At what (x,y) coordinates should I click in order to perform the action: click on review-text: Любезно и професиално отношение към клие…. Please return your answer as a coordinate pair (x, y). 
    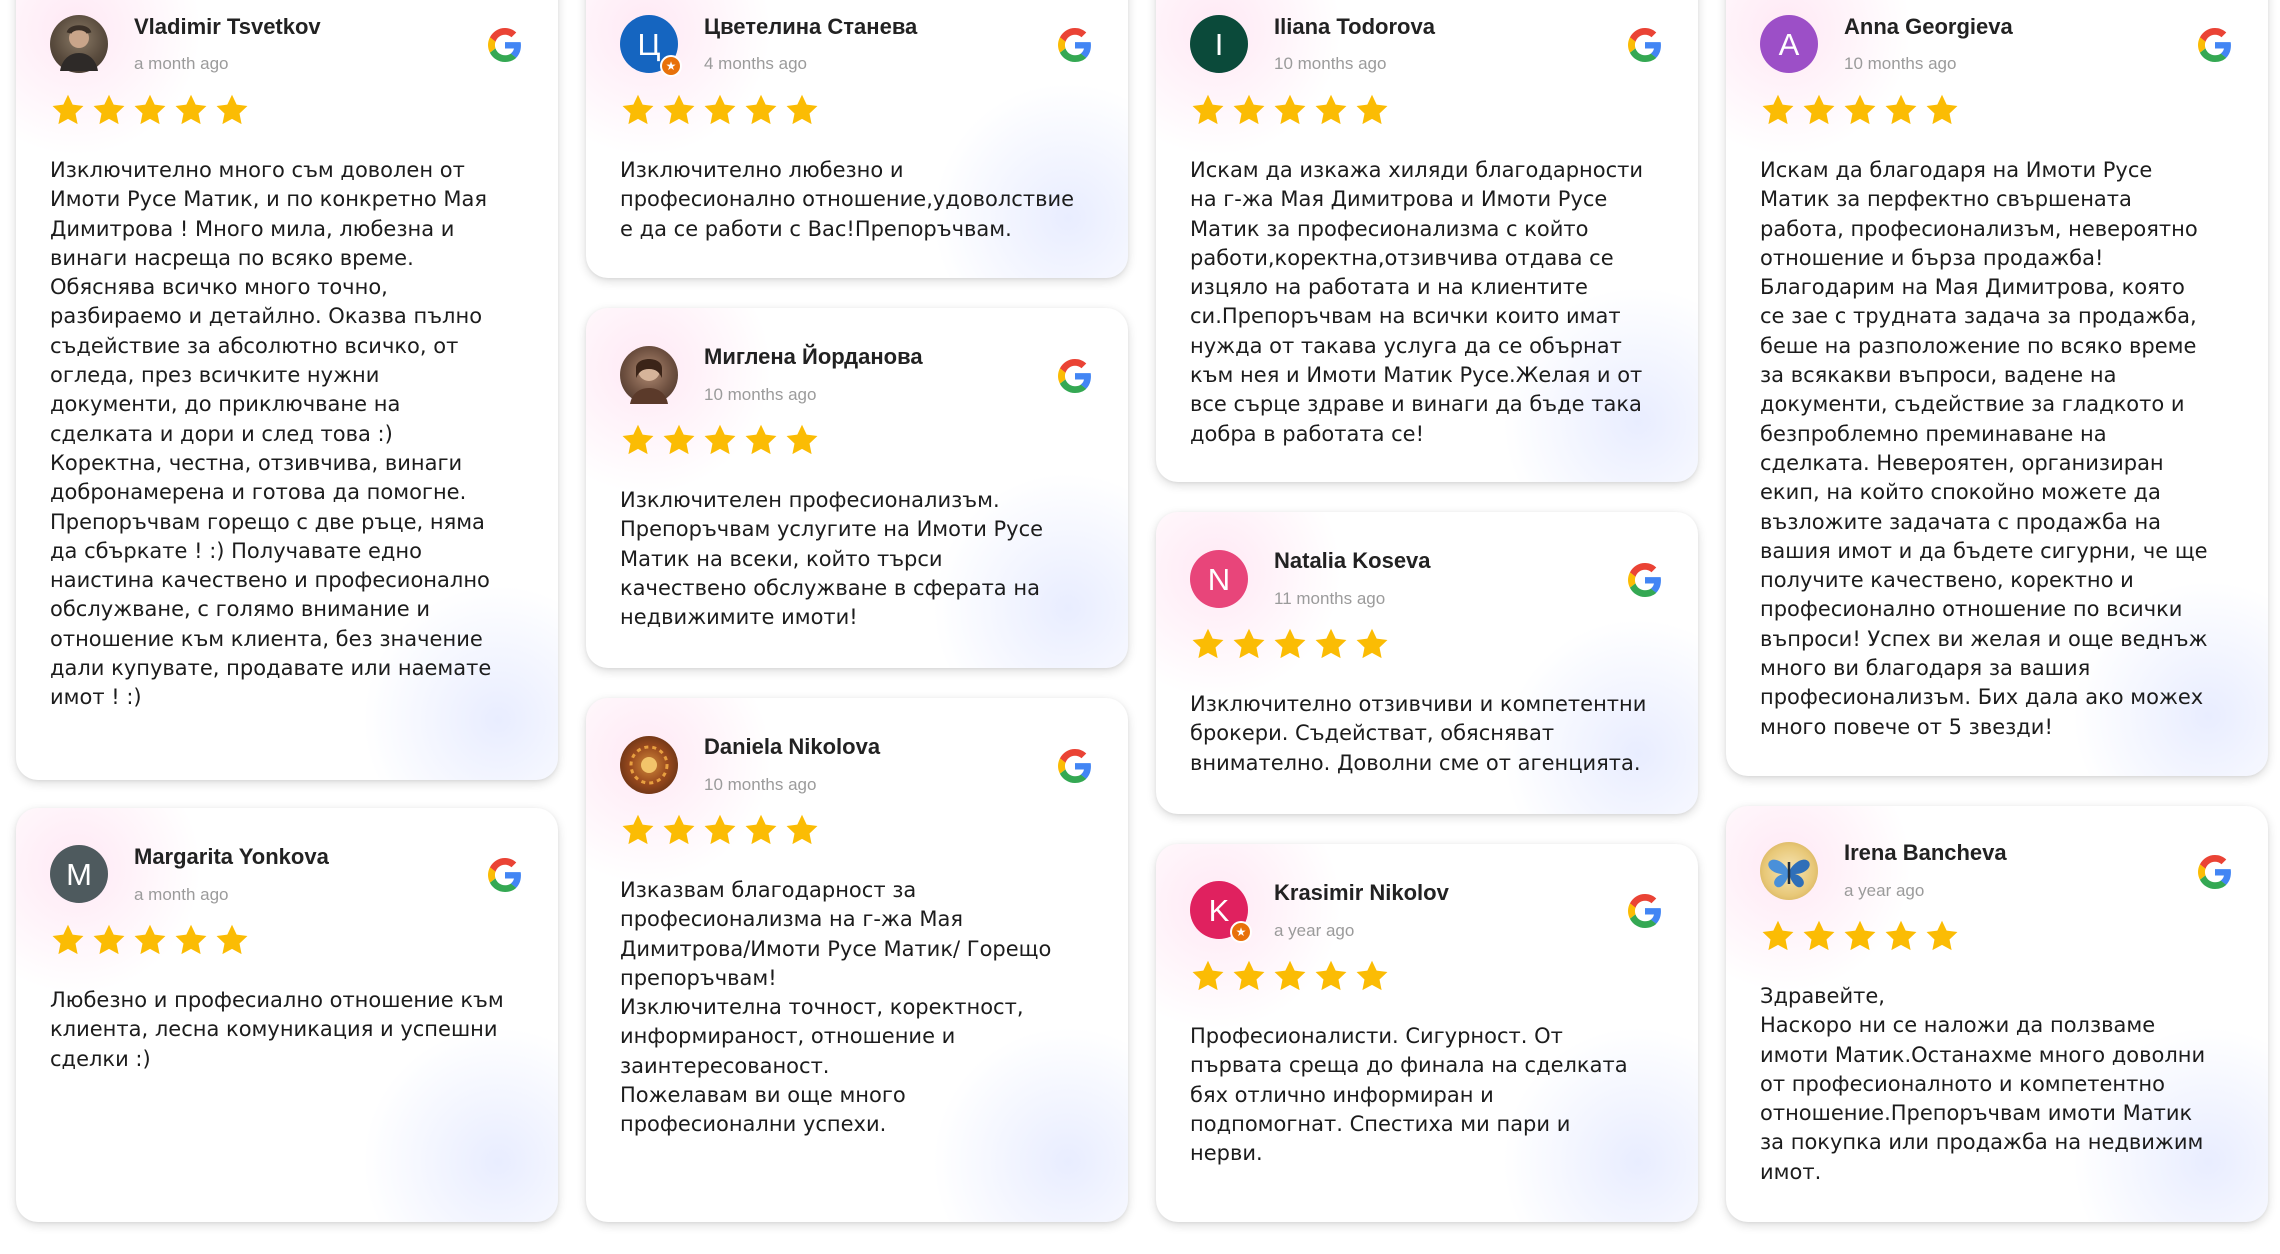
    Looking at the image, I should click on (277, 1029).